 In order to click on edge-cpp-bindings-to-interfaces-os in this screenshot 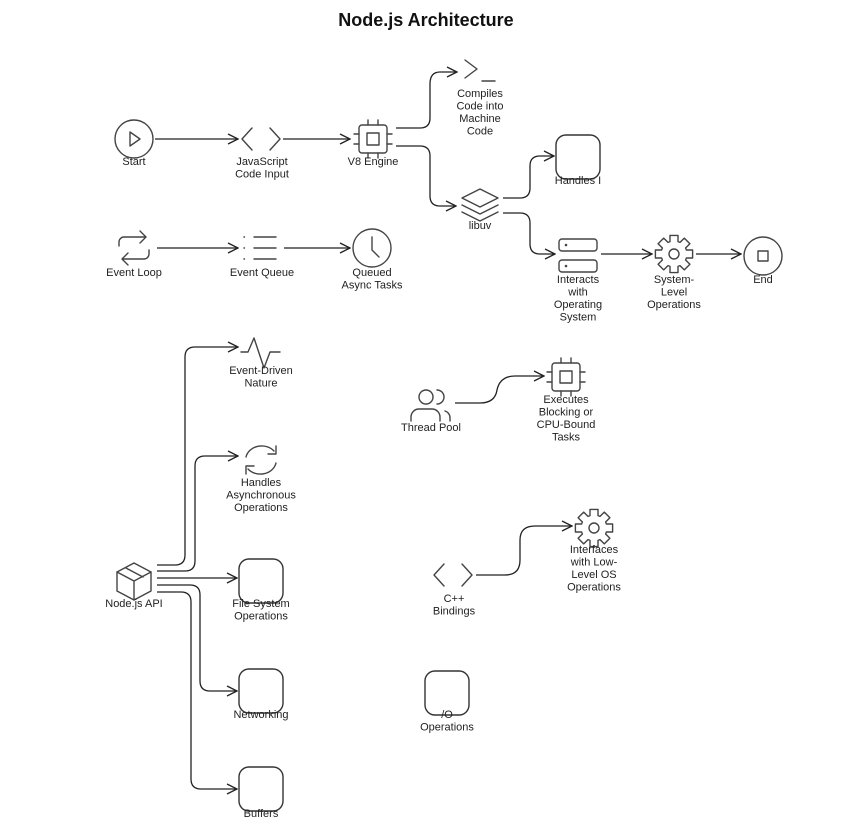, I will do `click(524, 551)`.